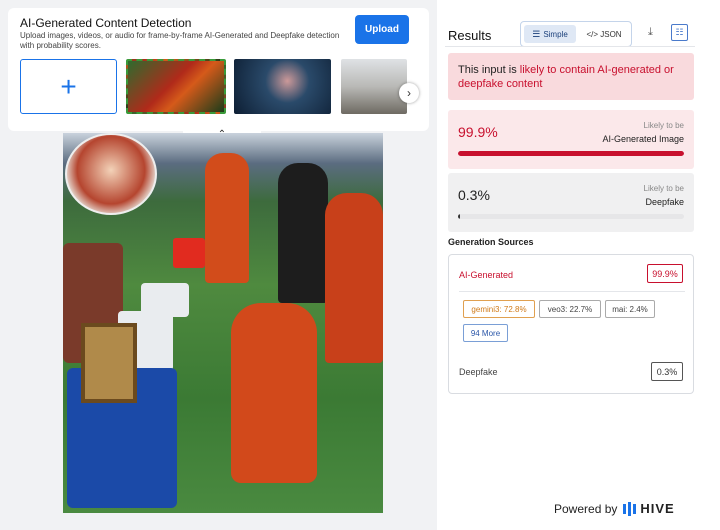 The image size is (720, 530). I want to click on alert-prefix: This input is, so click(489, 70).